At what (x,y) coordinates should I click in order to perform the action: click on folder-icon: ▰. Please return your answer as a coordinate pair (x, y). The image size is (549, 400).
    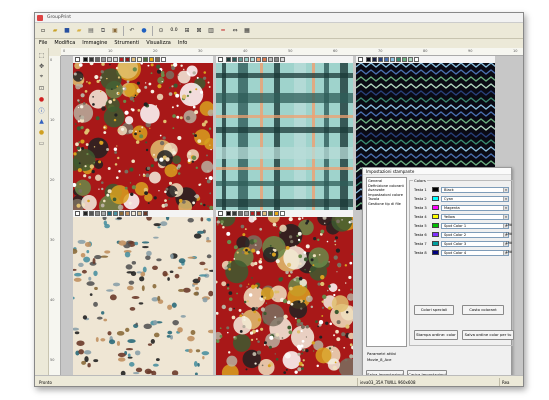
    Looking at the image, I should click on (79, 31).